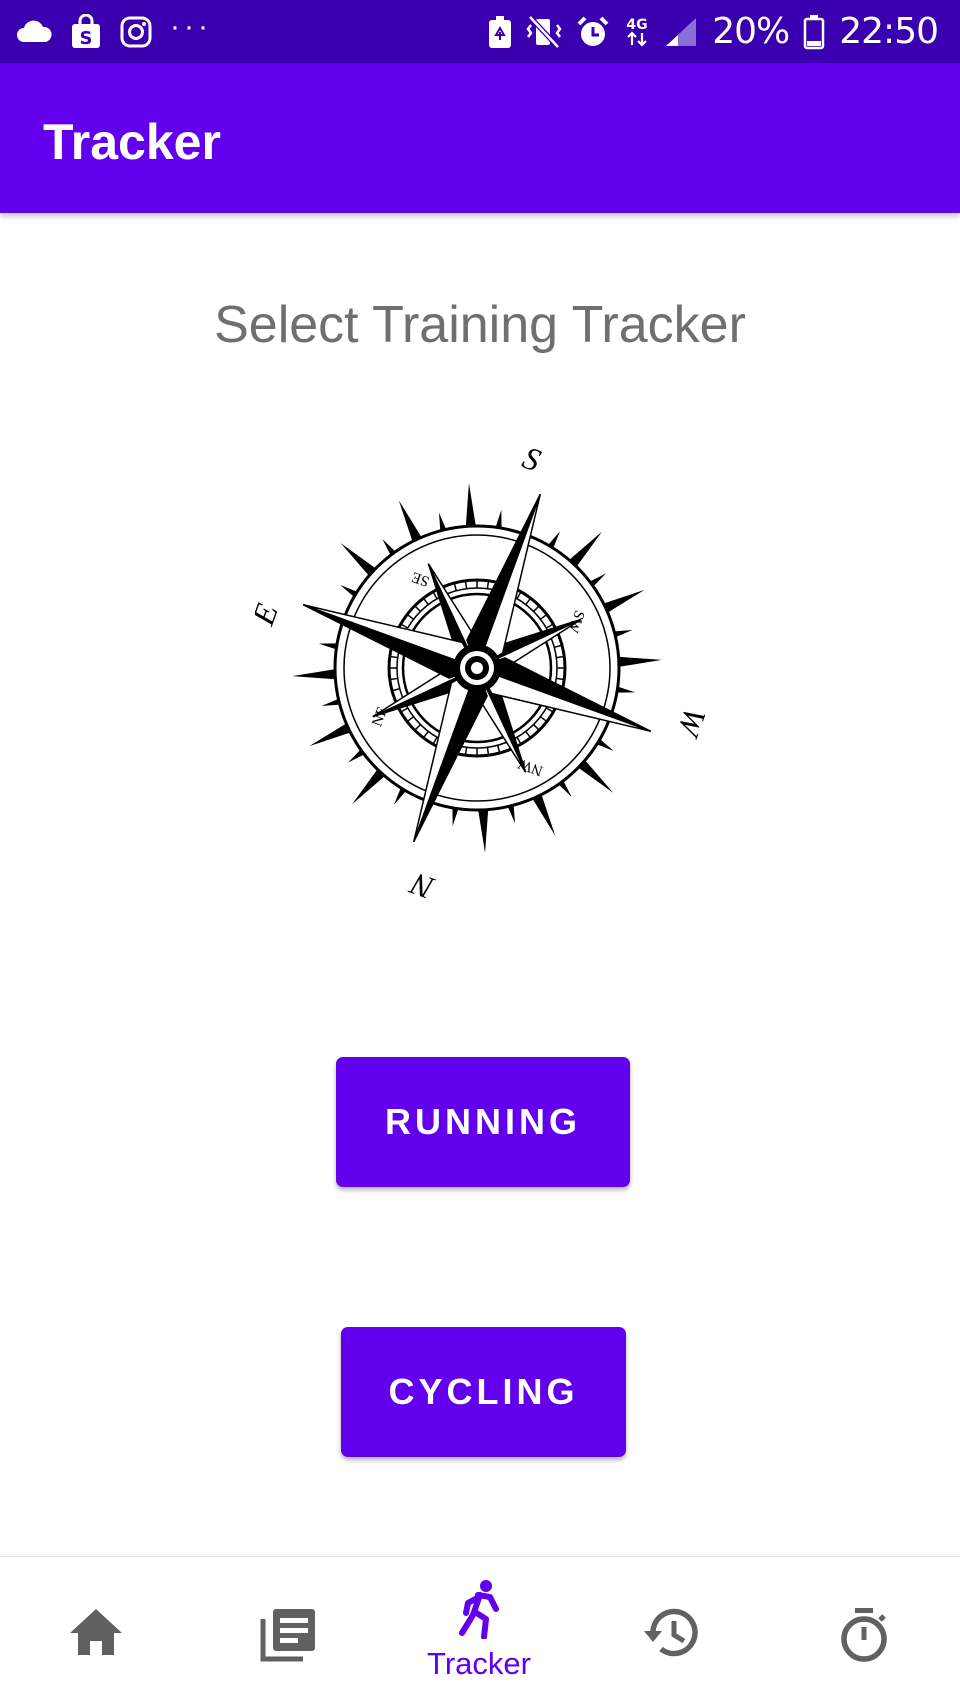 Image resolution: width=960 pixels, height=1706 pixels. What do you see at coordinates (421, 882) in the screenshot?
I see `compass-label-n: N` at bounding box center [421, 882].